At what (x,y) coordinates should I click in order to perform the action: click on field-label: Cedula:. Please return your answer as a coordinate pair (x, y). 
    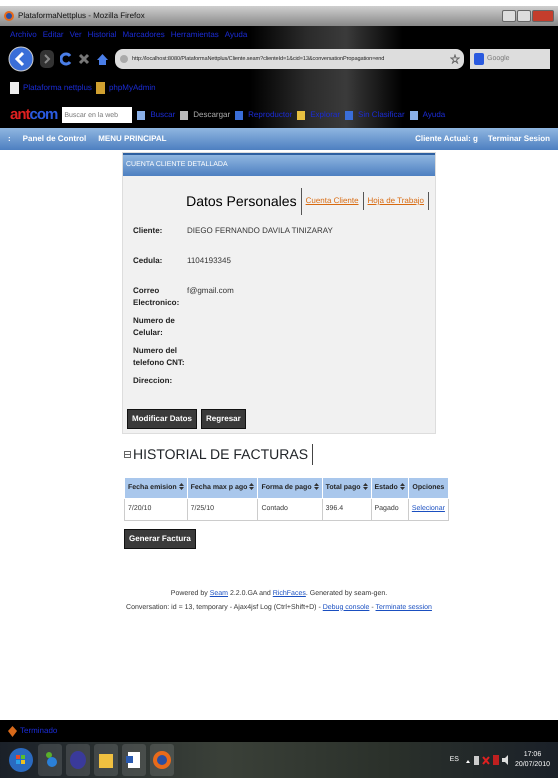
    Looking at the image, I should click on (148, 260).